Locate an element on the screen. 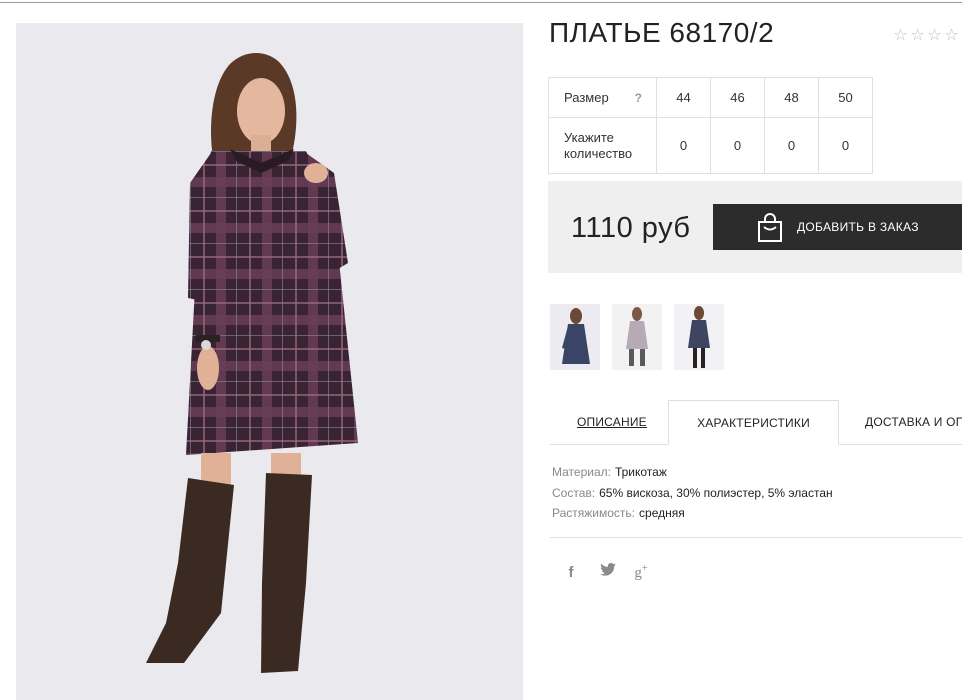  stretch-value: средняя is located at coordinates (662, 513).